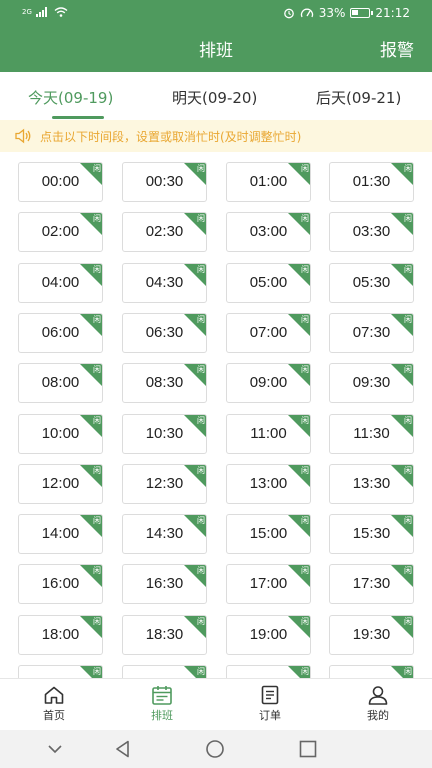 This screenshot has height=768, width=432. Describe the element at coordinates (164, 634) in the screenshot. I see `time-slot: 18:30 闲` at that location.